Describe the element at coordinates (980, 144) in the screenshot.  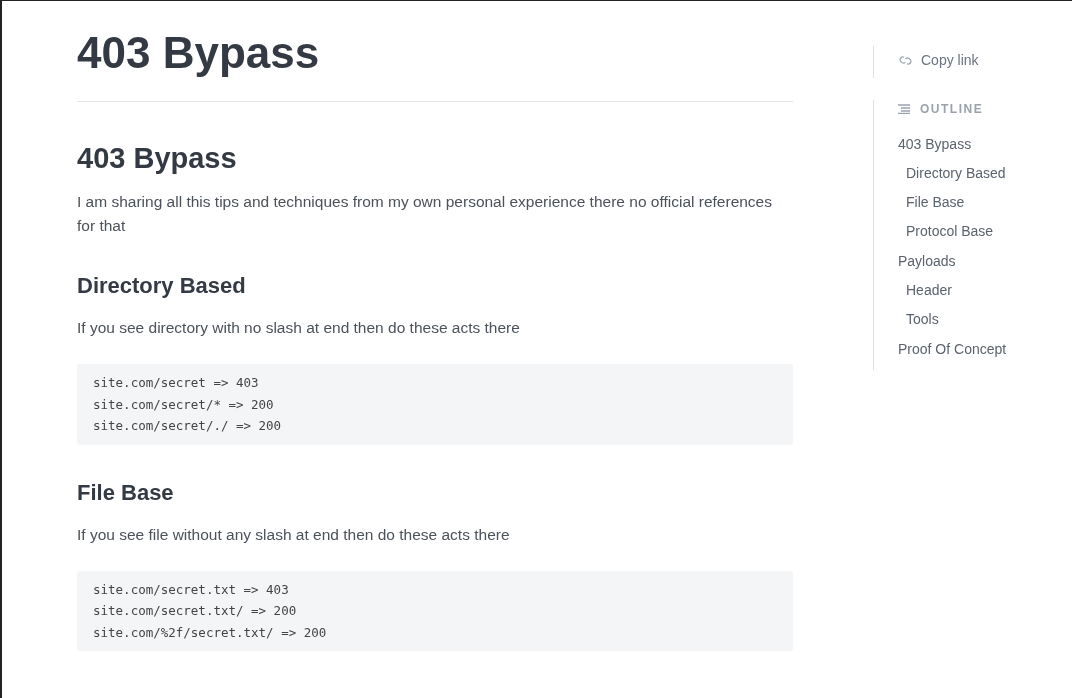
I see `outline-item: 403 Bypass` at that location.